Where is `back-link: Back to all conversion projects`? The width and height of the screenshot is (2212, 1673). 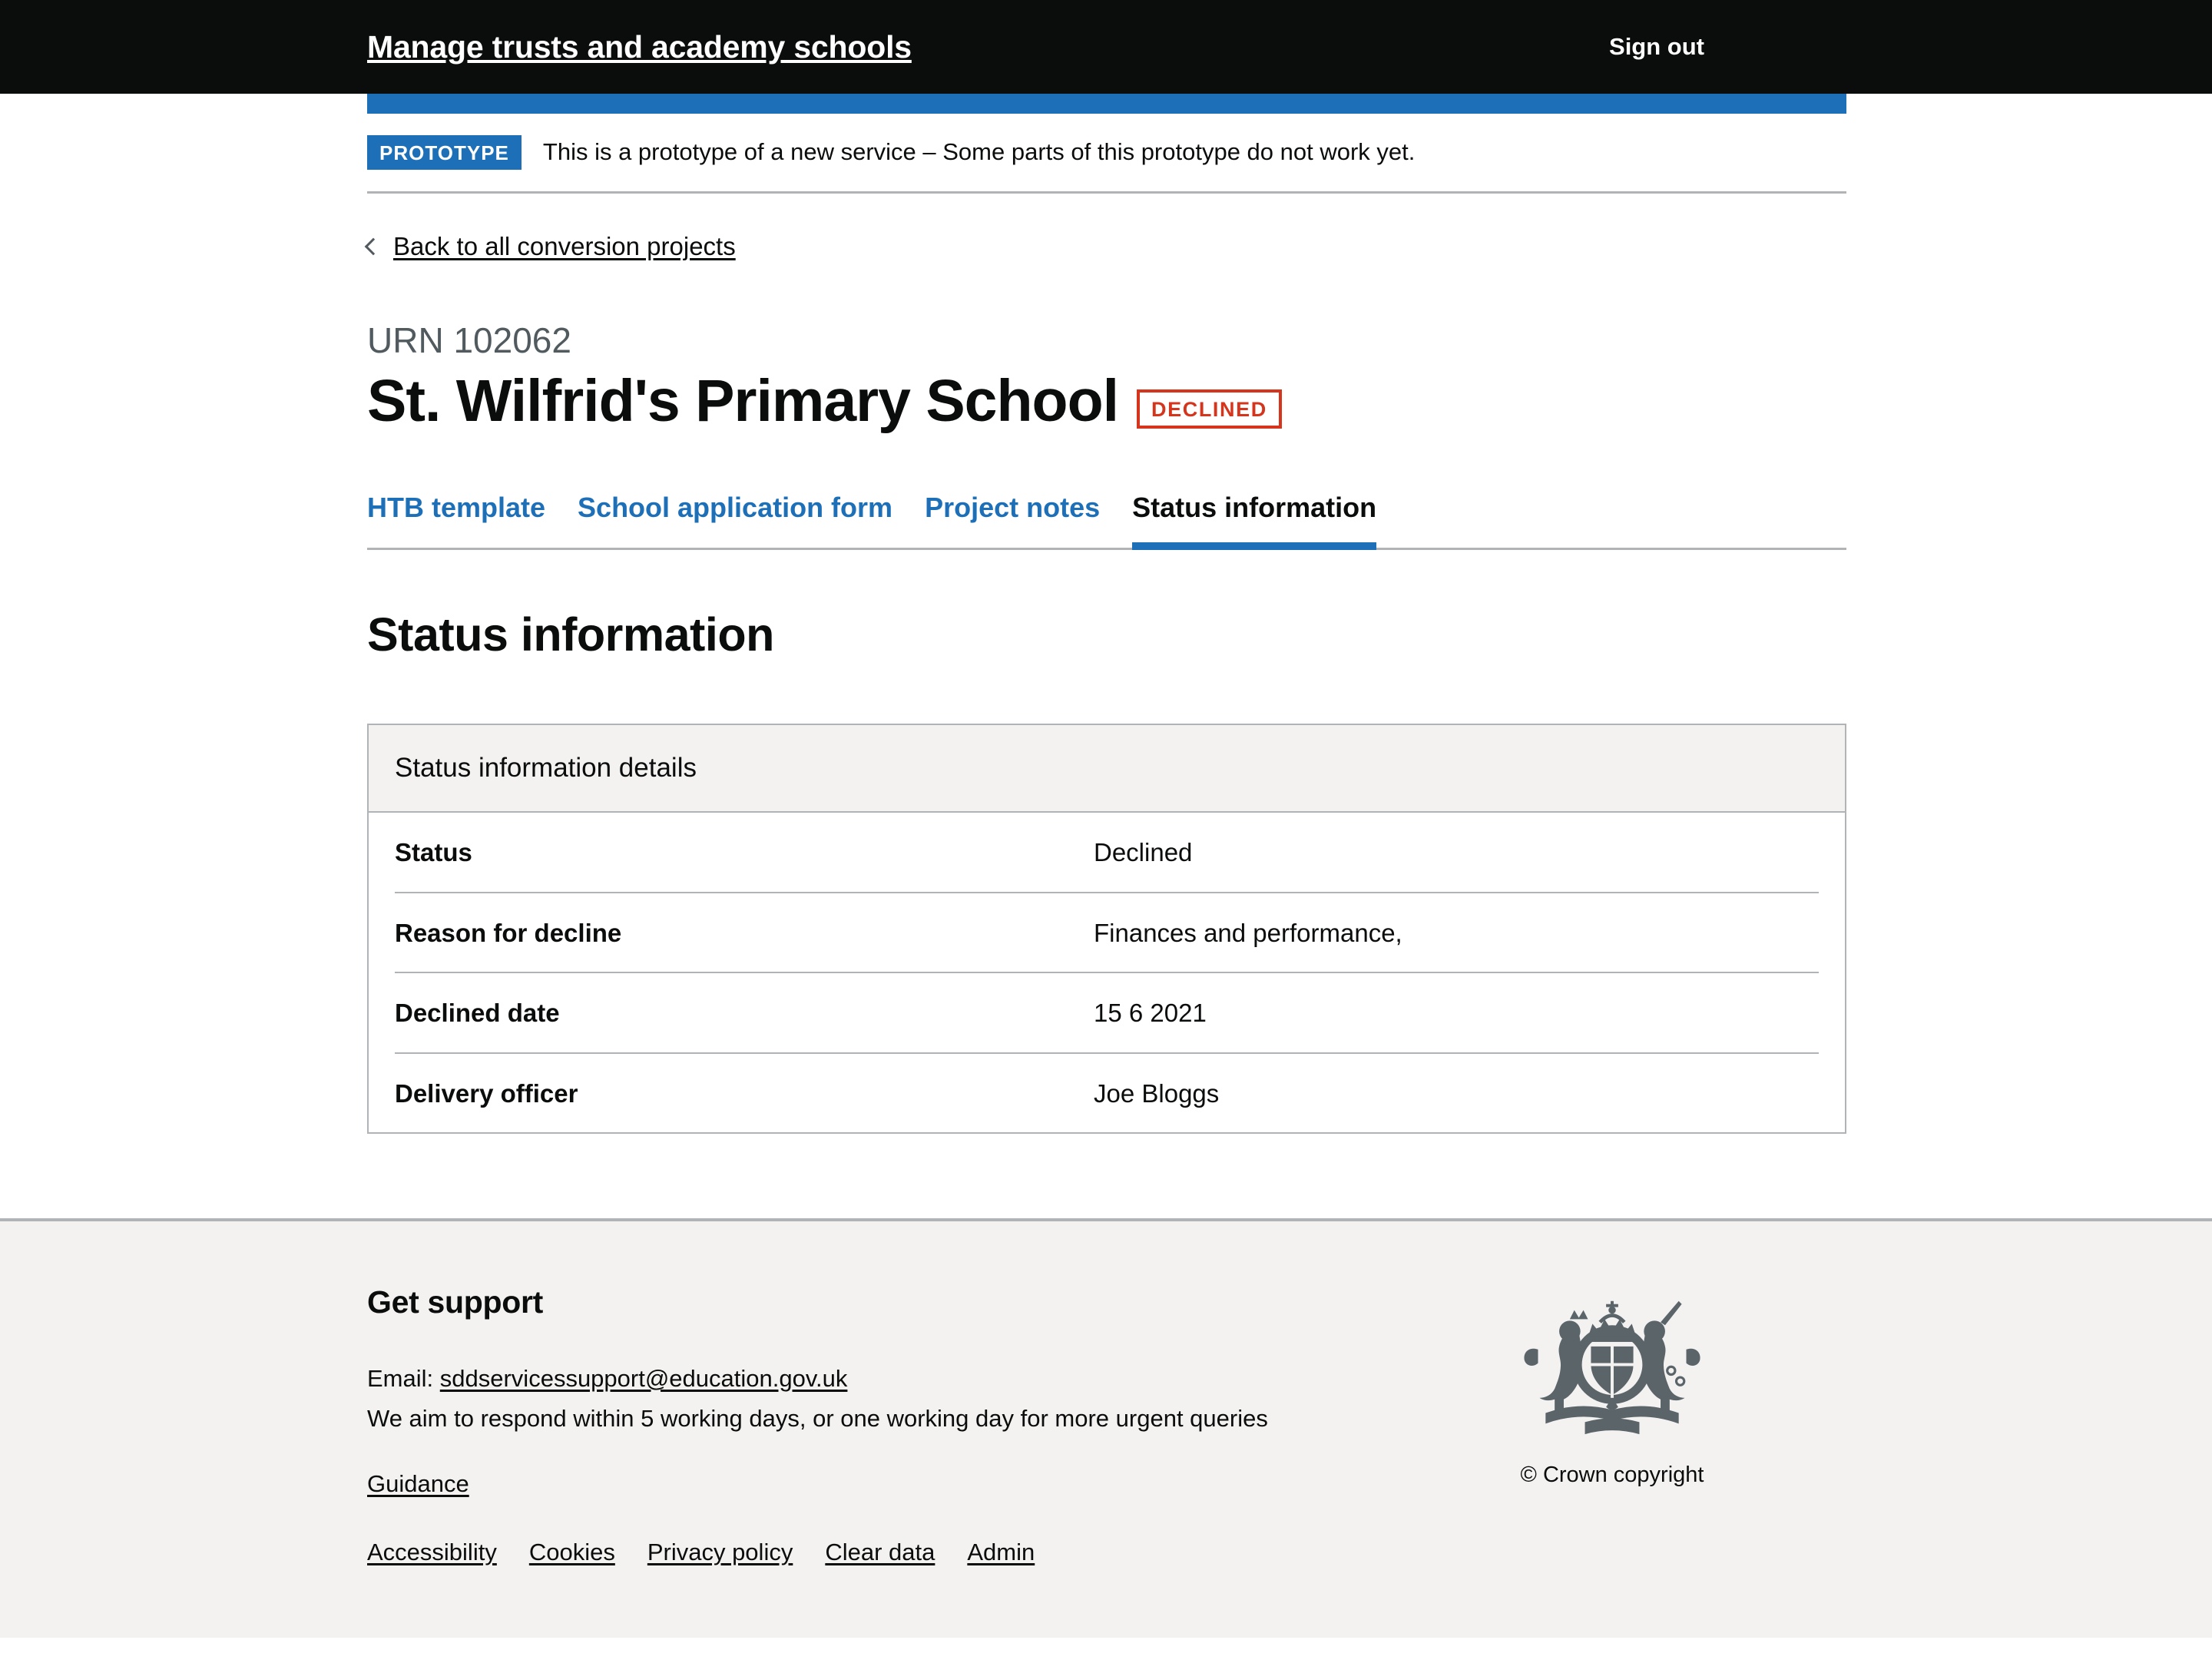 back-link: Back to all conversion projects is located at coordinates (550, 246).